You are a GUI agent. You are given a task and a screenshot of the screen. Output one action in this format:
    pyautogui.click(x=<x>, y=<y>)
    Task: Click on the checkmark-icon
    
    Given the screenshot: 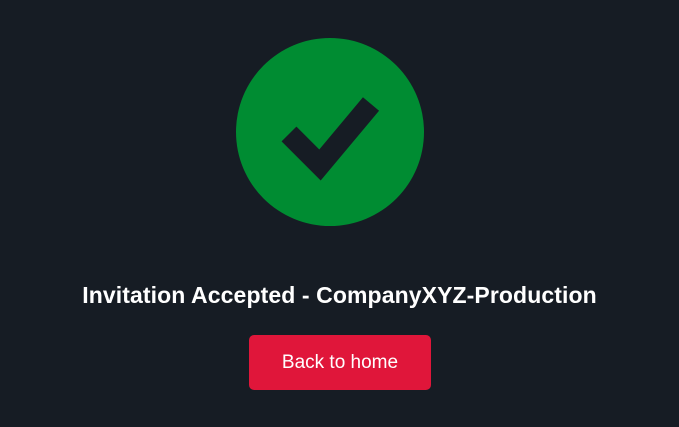 What is the action you would take?
    pyautogui.click(x=330, y=139)
    